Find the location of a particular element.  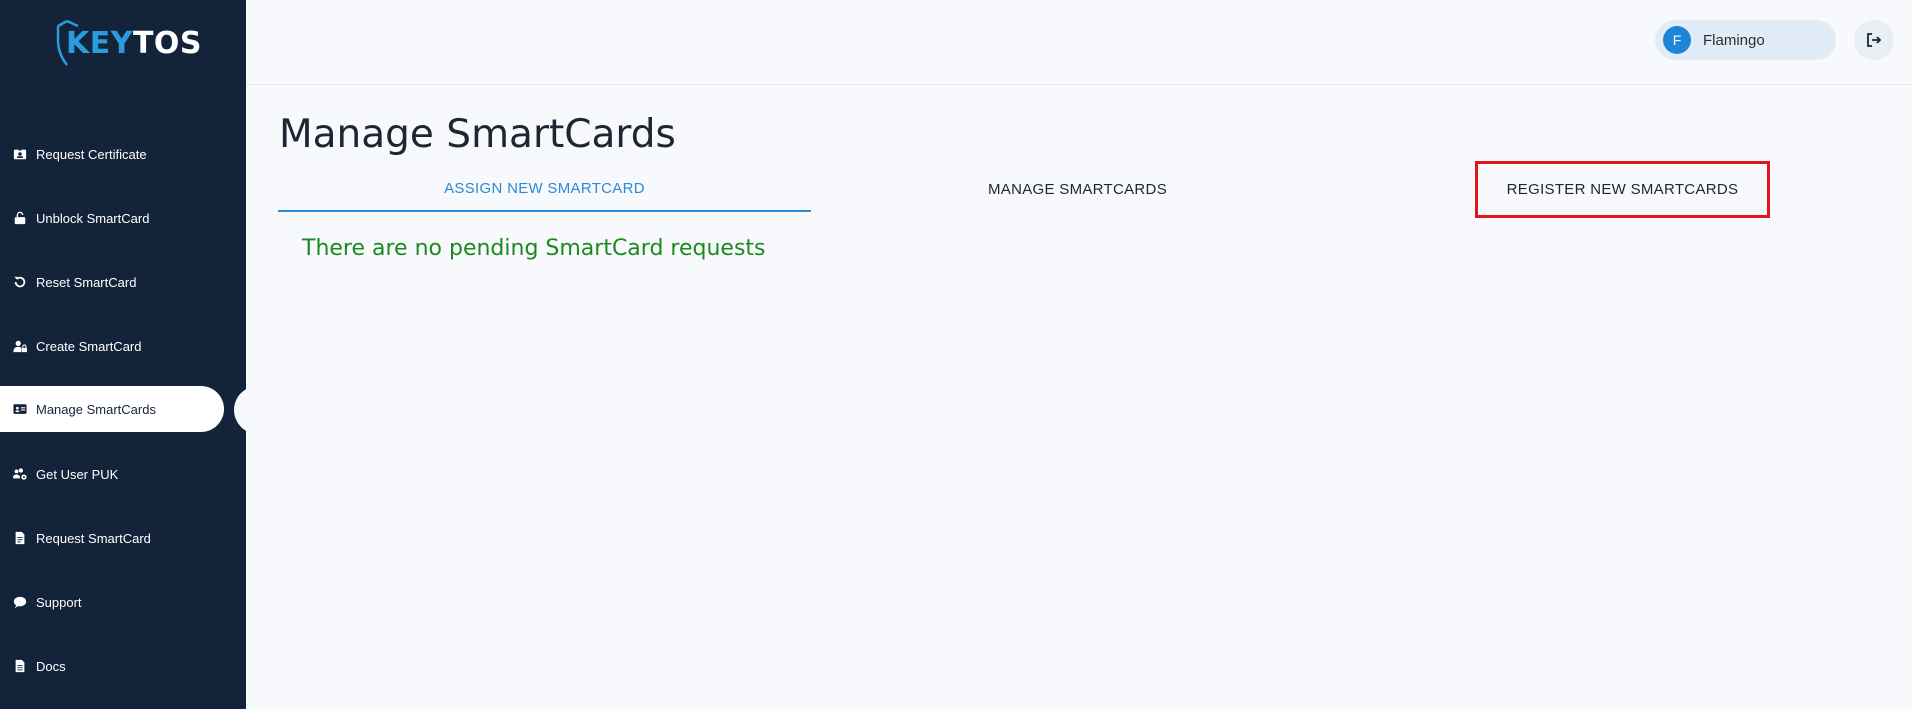

sidebar-item-create-smartcard: Create SmartCard is located at coordinates (112, 346).